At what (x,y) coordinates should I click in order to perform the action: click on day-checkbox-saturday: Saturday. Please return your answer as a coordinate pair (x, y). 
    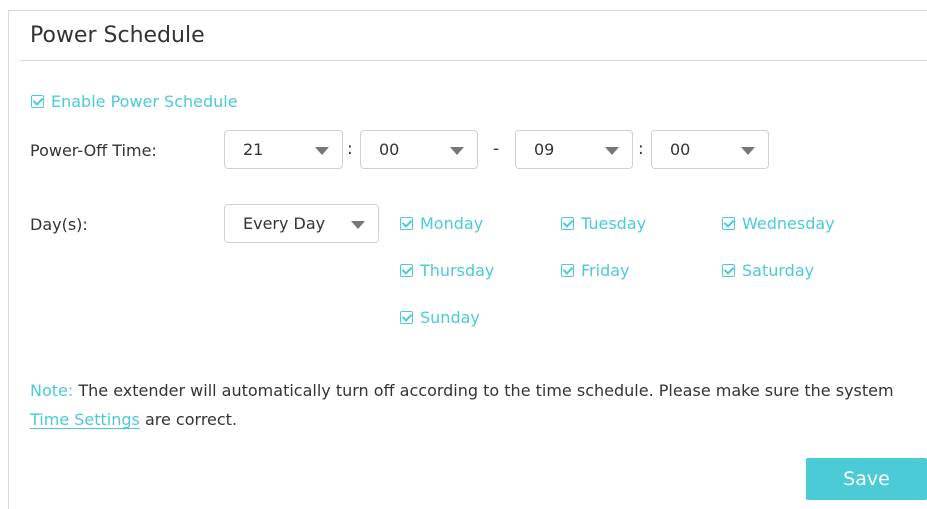
    Looking at the image, I should click on (768, 270).